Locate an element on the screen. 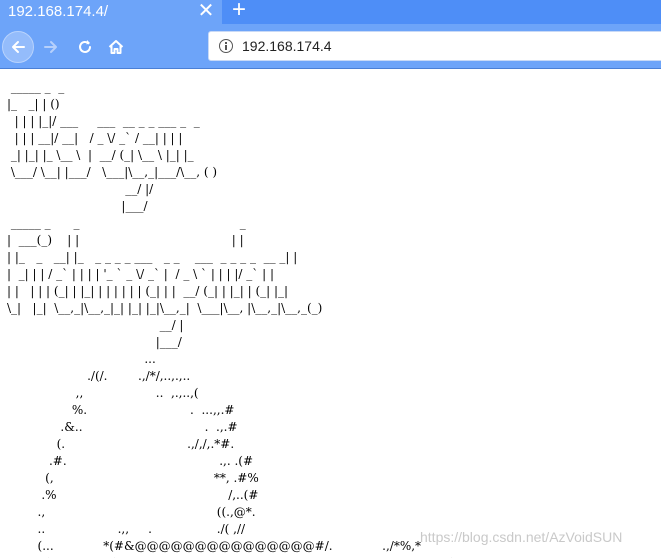 The width and height of the screenshot is (661, 558). ascii-line: | | | |_|/ ___ ___ __ _ _ ___ _ _ is located at coordinates (103, 121).